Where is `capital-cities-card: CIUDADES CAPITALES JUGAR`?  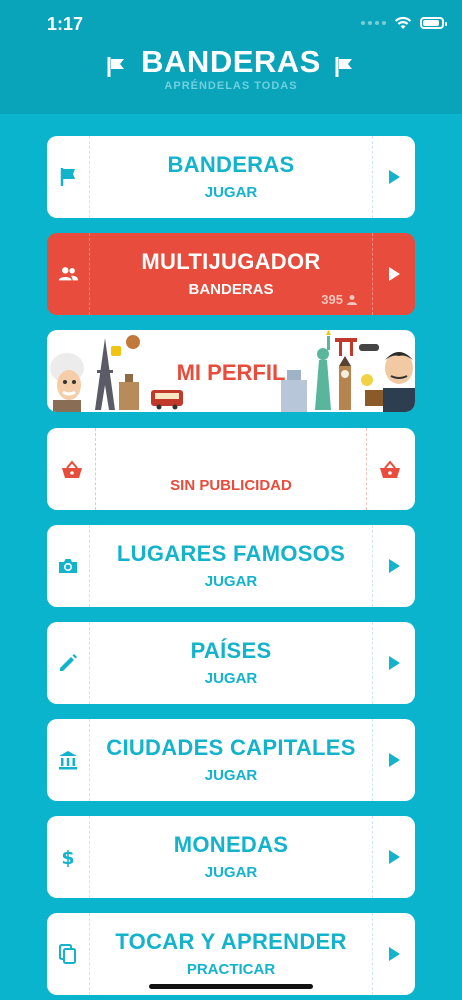 capital-cities-card: CIUDADES CAPITALES JUGAR is located at coordinates (231, 760).